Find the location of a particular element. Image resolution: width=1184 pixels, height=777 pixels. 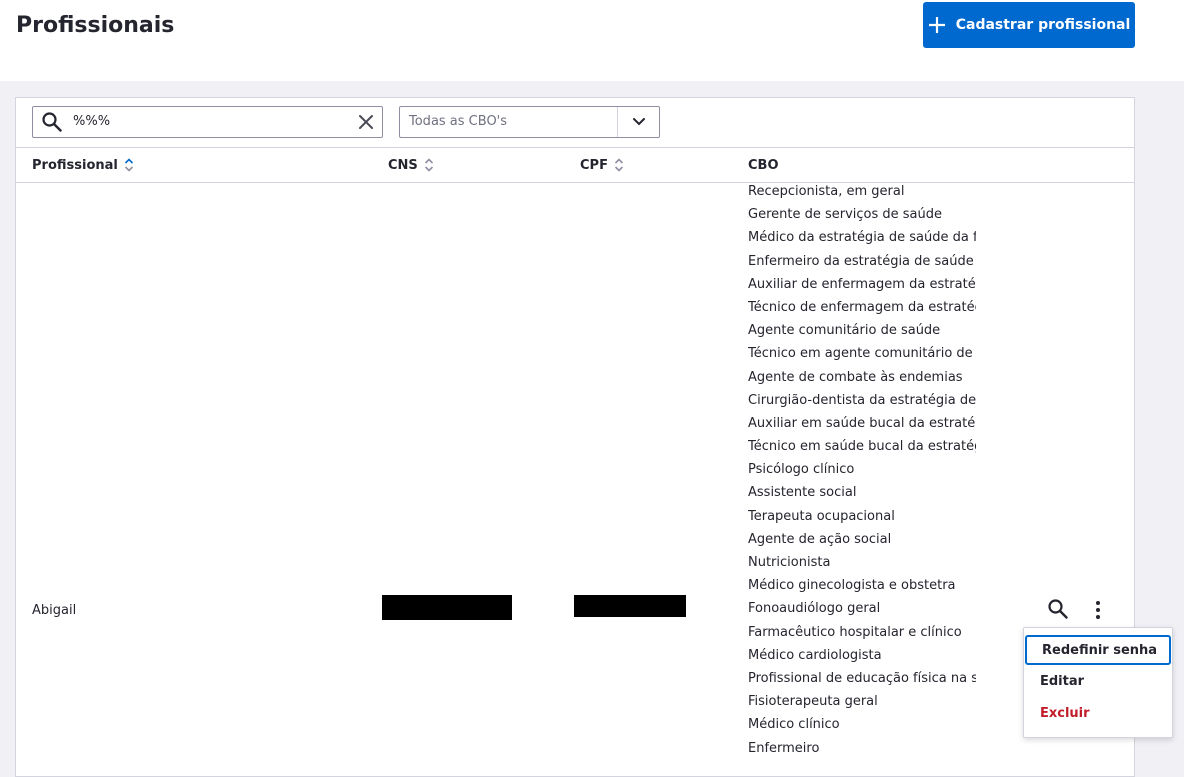

more-options-icon is located at coordinates (1098, 610).